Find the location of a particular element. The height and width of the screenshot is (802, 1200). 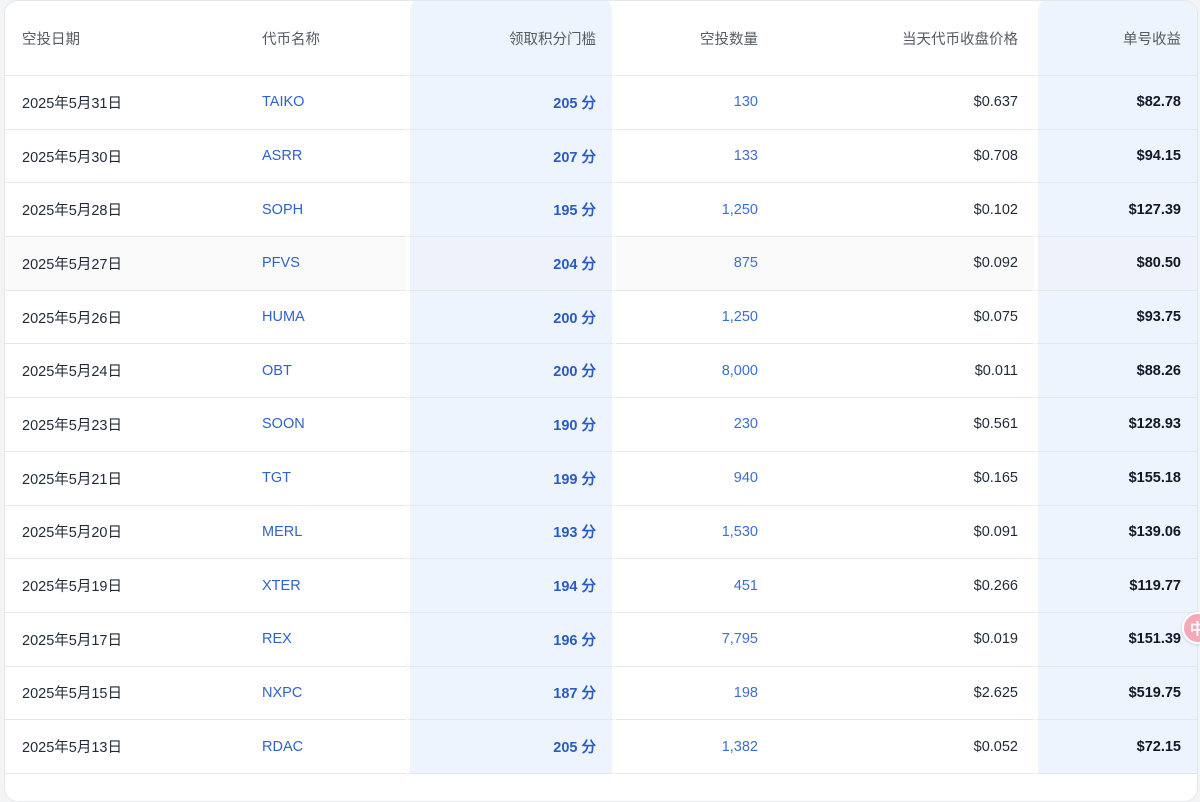

cell-date: 2025年5月30日 is located at coordinates (125, 157).